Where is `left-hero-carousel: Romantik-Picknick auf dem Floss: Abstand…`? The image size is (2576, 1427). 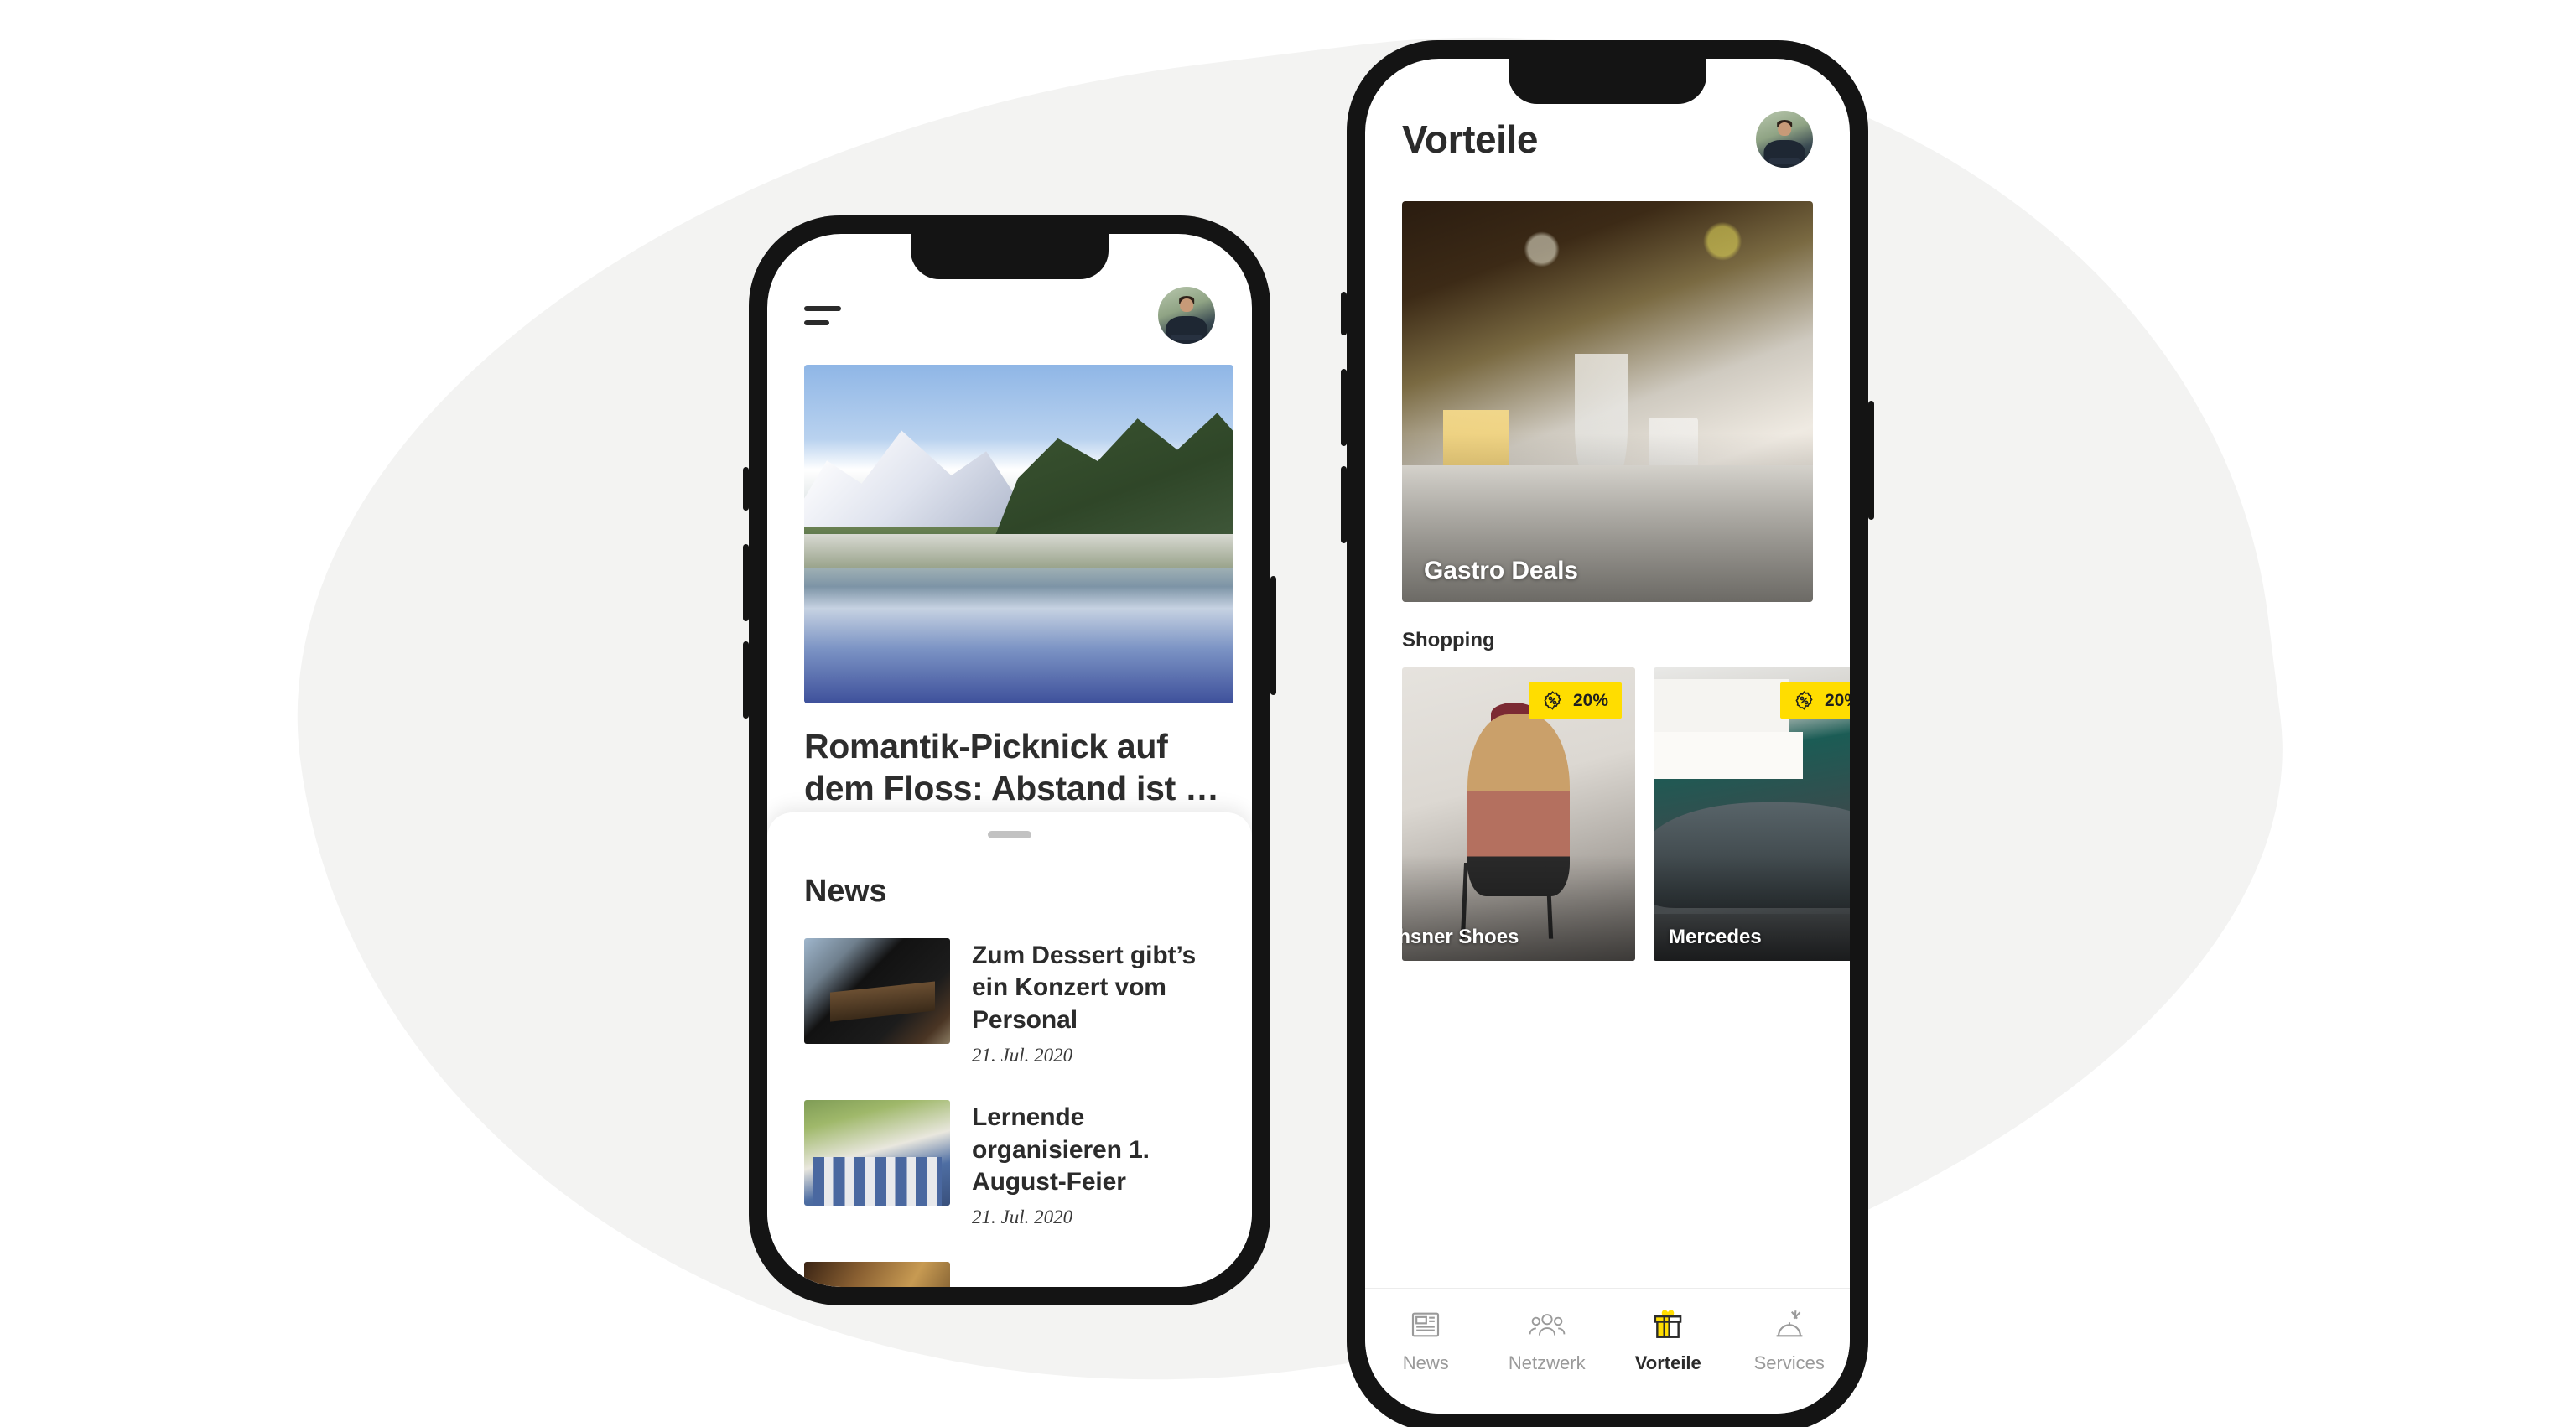
left-hero-carousel: Romantik-Picknick auf dem Floss: Abstand… is located at coordinates (1010, 604).